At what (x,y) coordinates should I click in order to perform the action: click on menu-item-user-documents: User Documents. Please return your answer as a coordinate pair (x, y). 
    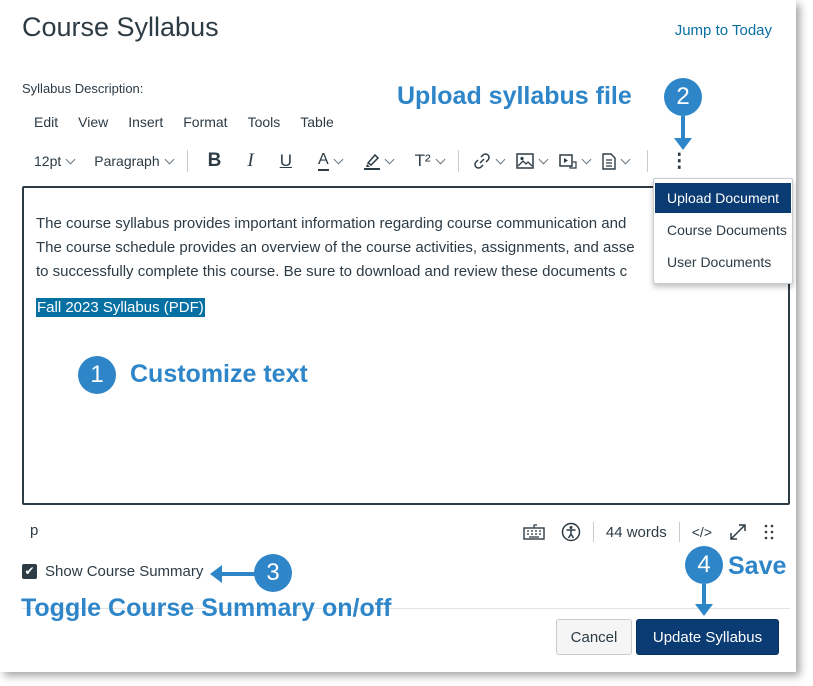
    Looking at the image, I should click on (723, 262).